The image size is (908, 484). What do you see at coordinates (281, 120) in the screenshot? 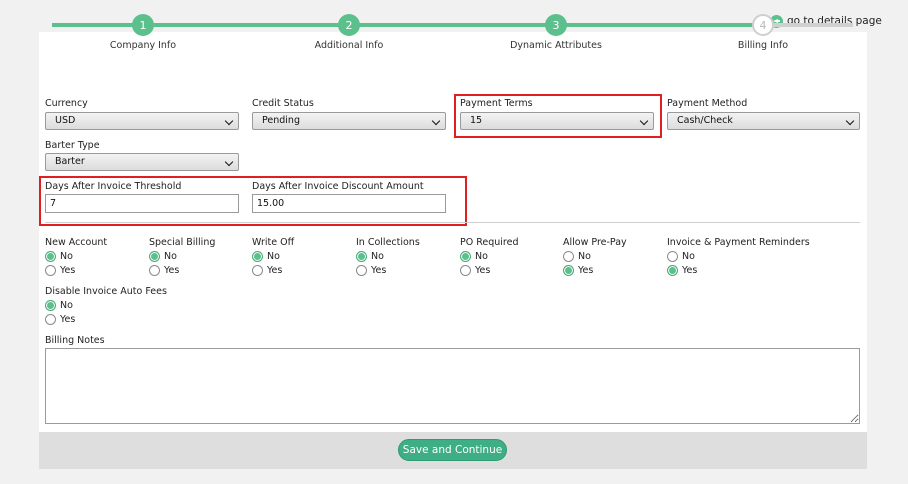
I see `credit-status-value: Pending` at bounding box center [281, 120].